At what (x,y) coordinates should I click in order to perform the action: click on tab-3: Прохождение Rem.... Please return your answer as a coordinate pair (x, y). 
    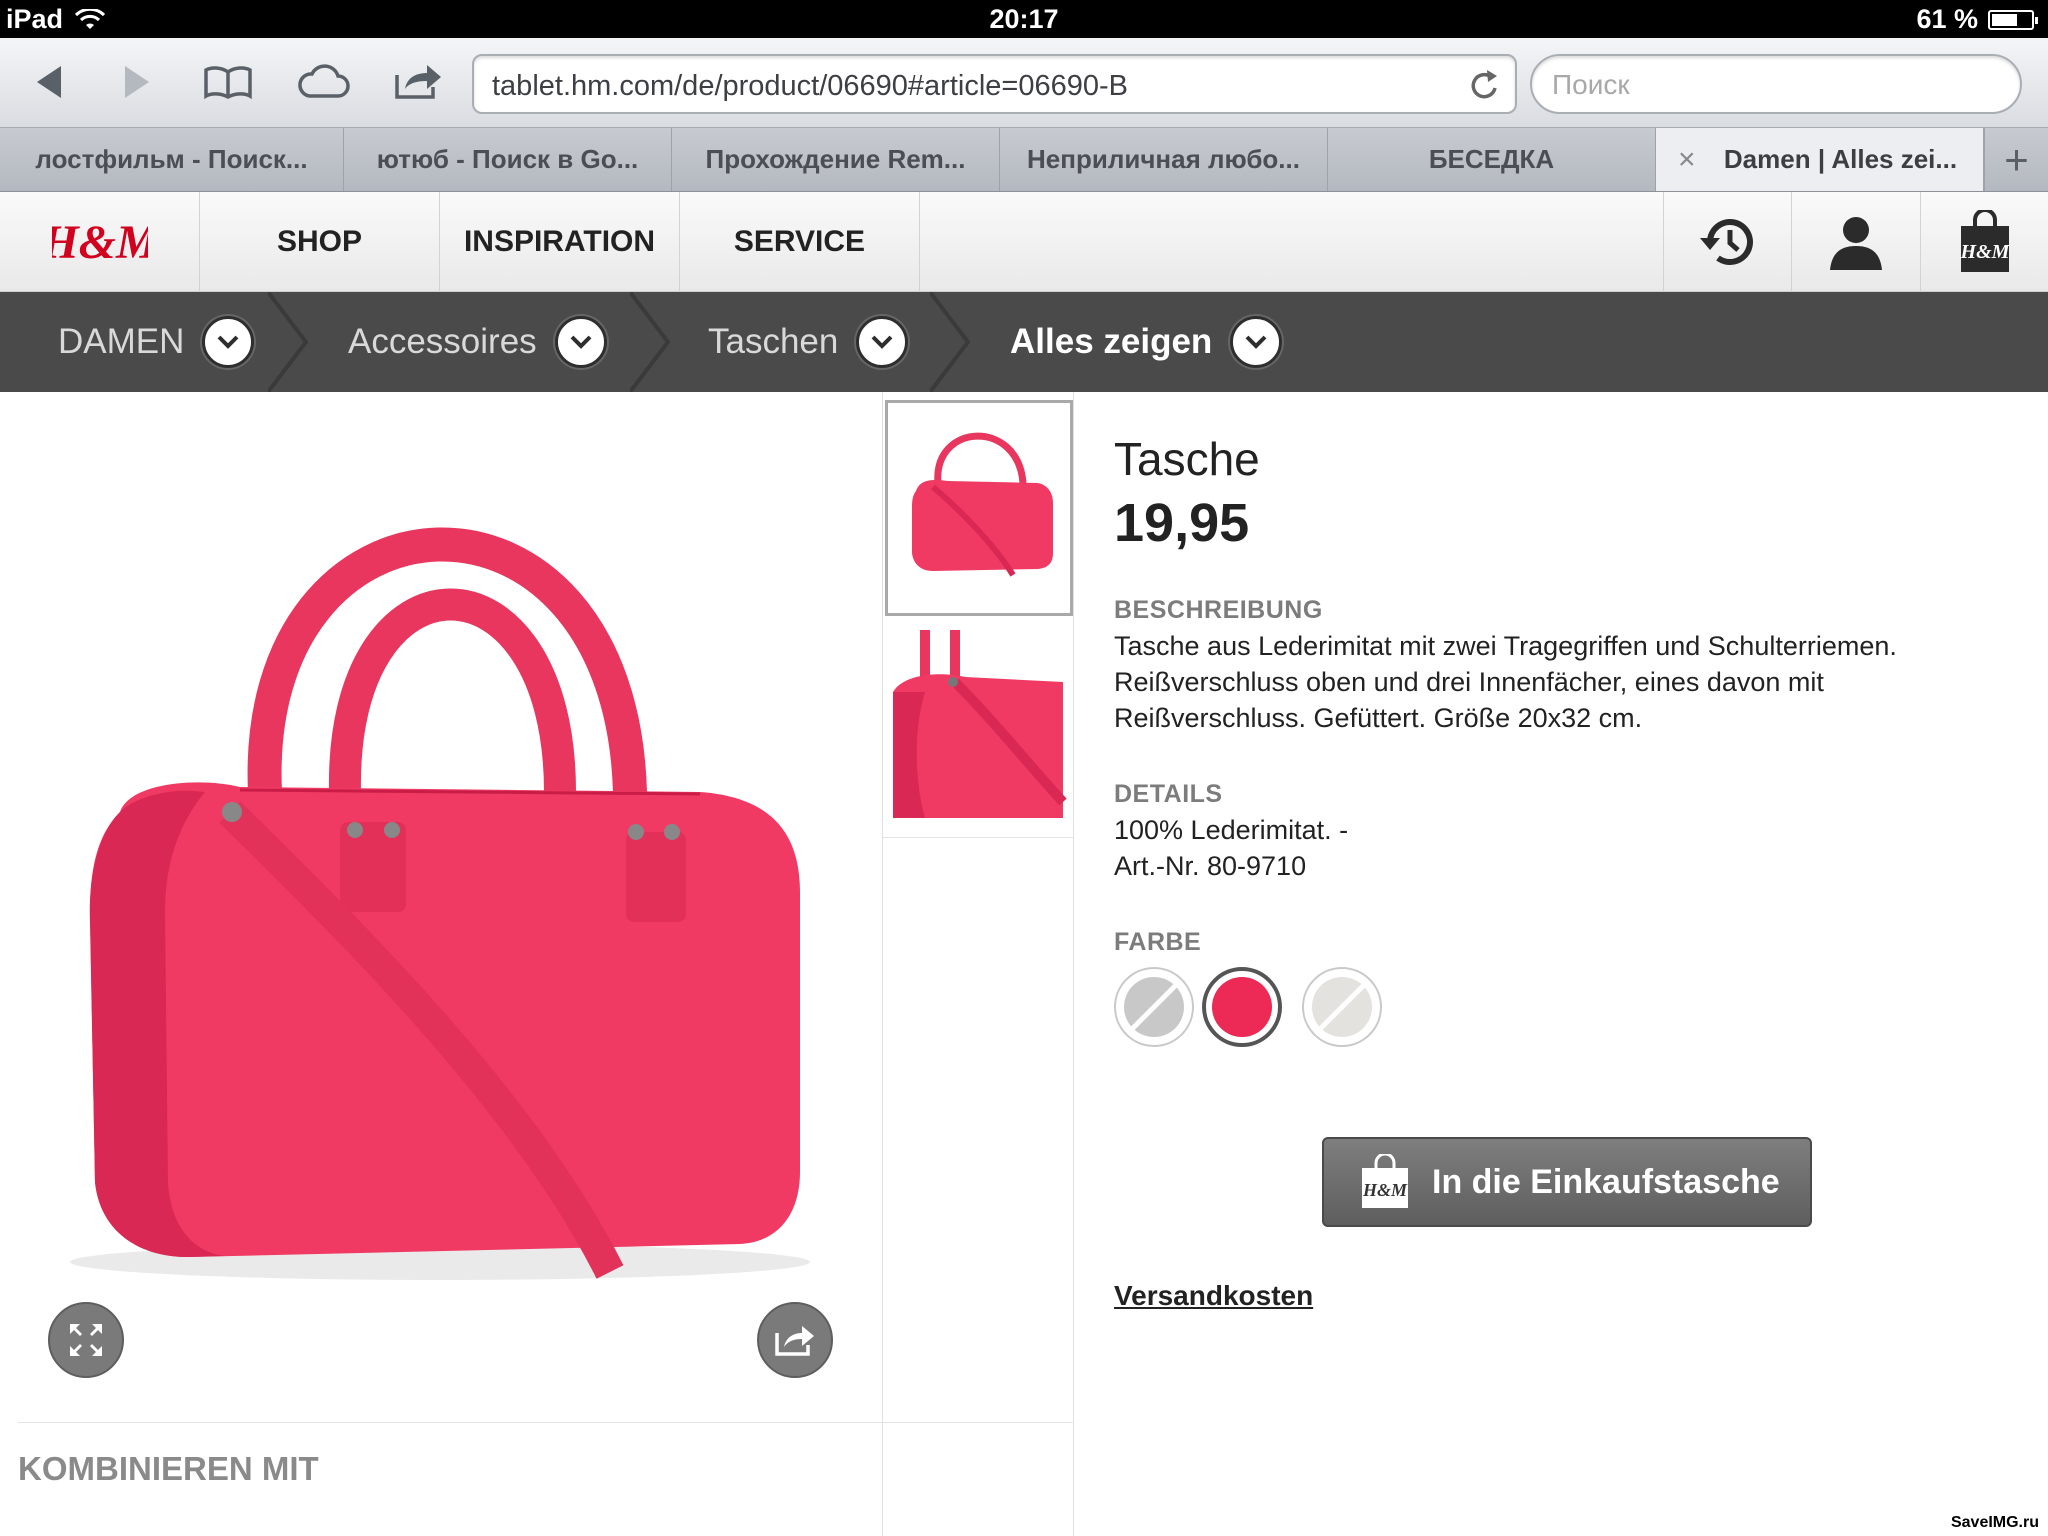
    Looking at the image, I should click on (836, 159).